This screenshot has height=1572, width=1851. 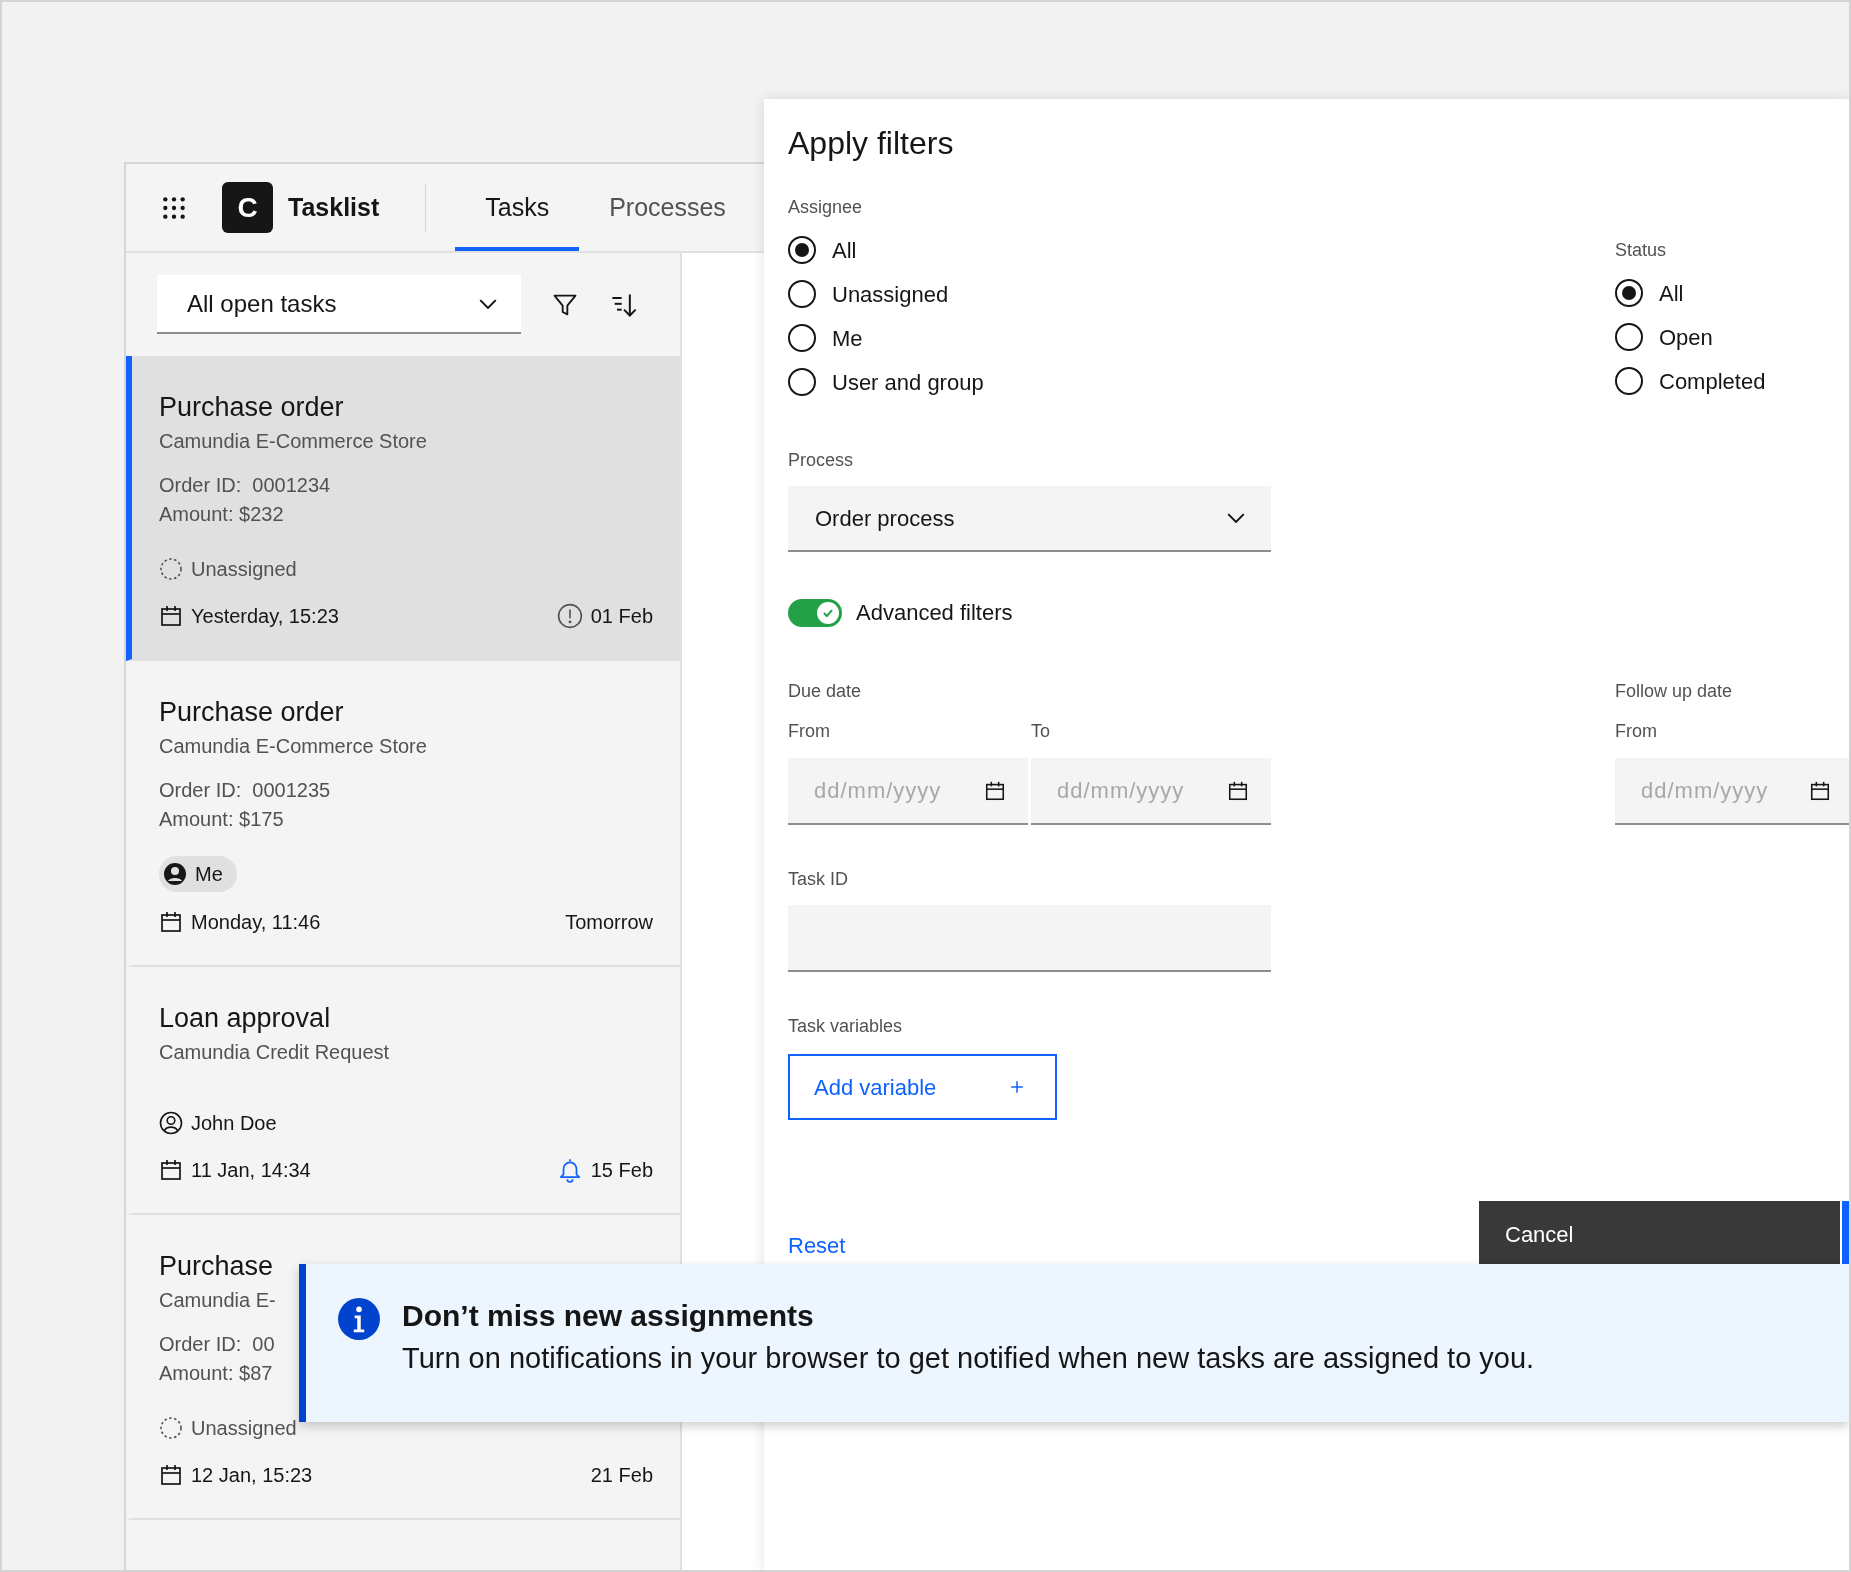 I want to click on task-process-name: Camundia E-, so click(x=218, y=1300).